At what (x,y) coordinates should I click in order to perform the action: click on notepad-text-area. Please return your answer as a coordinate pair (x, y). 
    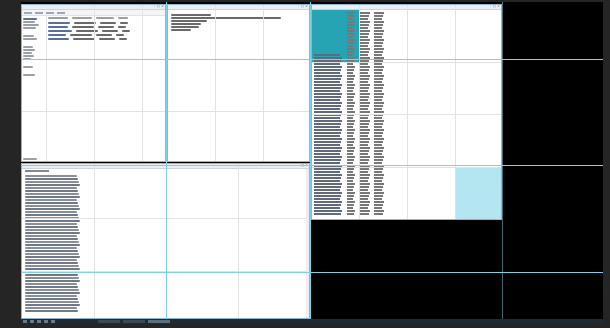
    Looking at the image, I should click on (236, 22).